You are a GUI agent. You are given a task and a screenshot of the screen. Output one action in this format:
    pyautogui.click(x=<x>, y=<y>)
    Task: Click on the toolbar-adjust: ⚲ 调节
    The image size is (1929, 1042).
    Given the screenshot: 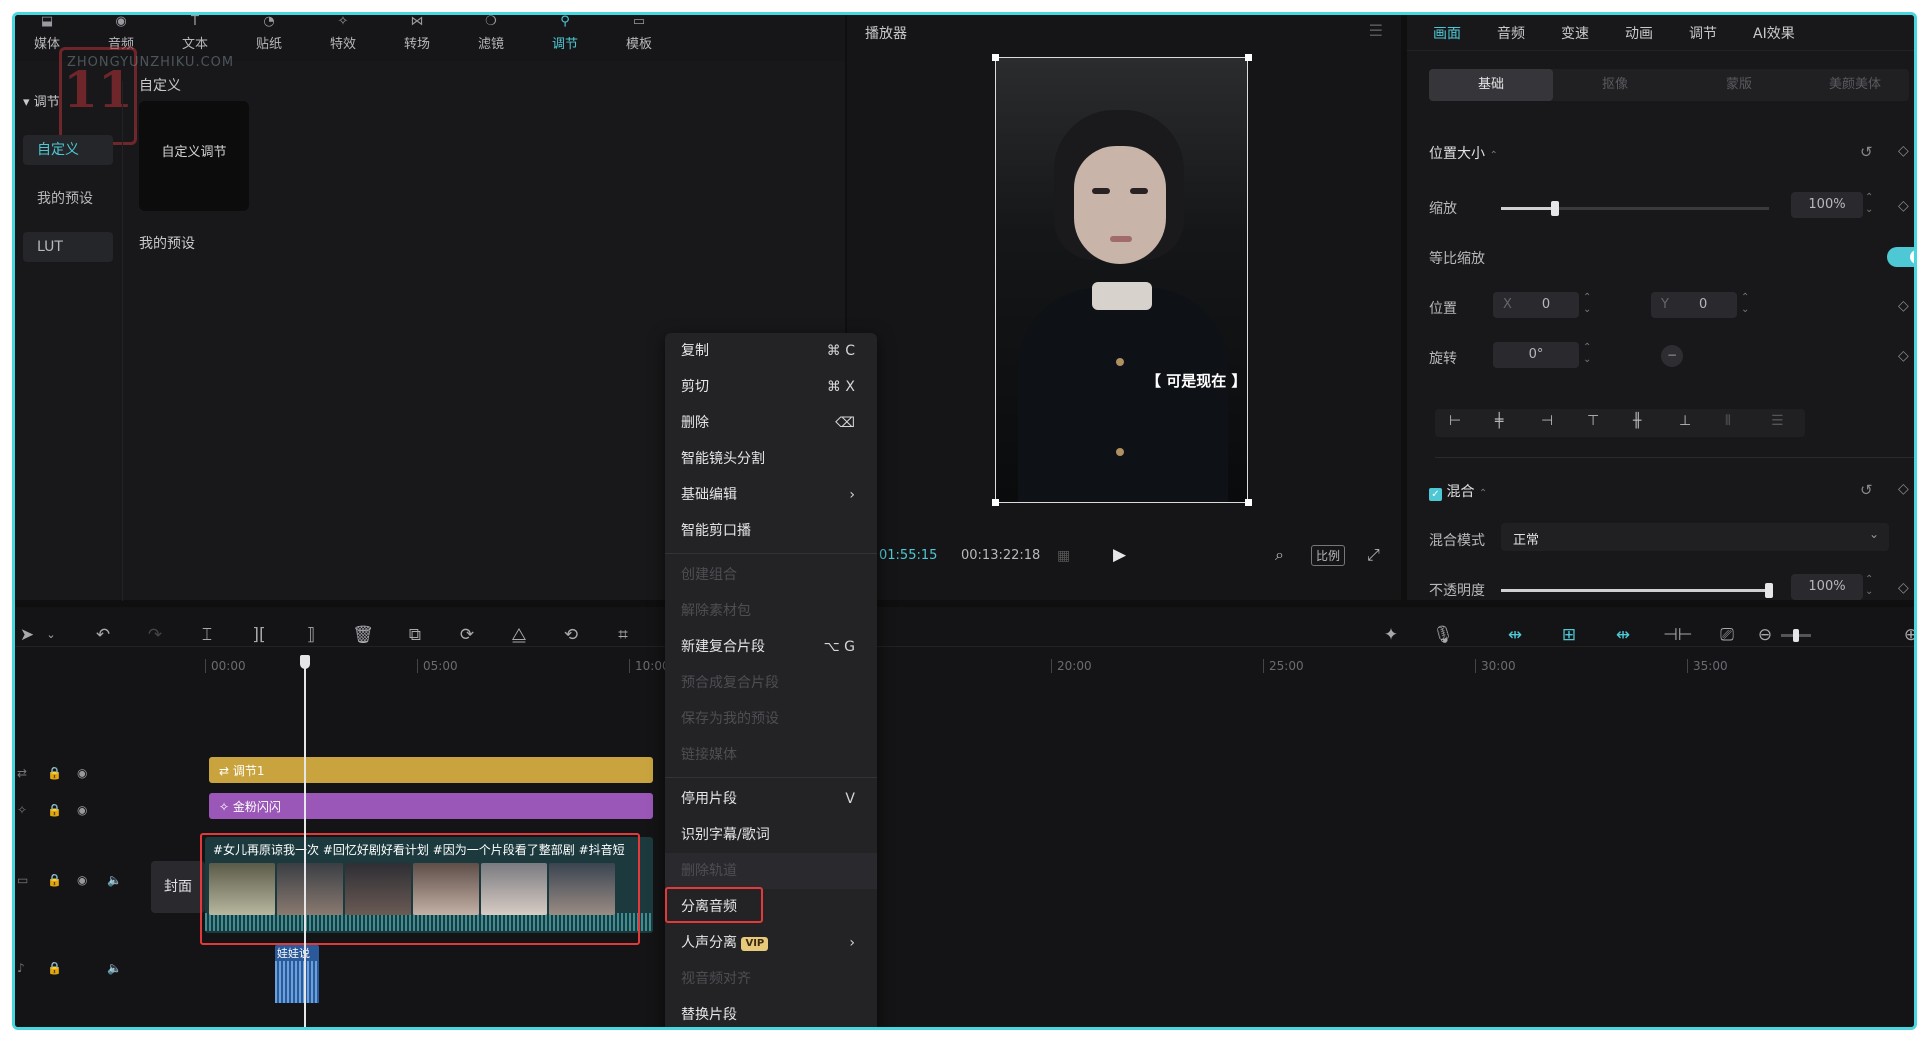 What is the action you would take?
    pyautogui.click(x=565, y=35)
    